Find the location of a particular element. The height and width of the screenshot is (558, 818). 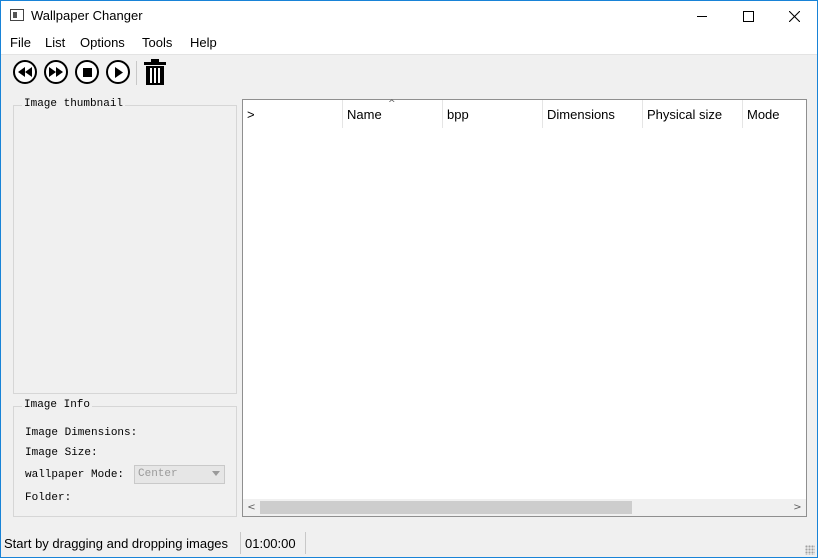

thumbnail-group-title: Image thumbnail is located at coordinates (74, 104).